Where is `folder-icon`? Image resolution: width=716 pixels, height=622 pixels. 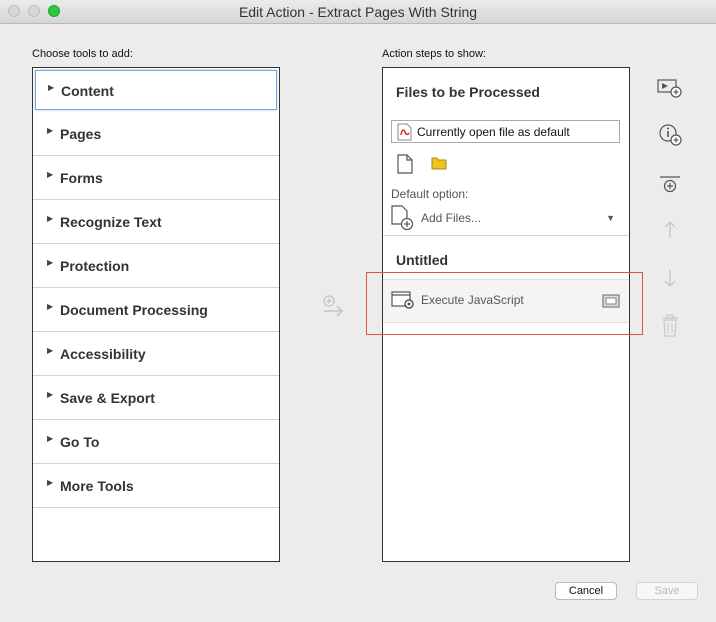
folder-icon is located at coordinates (439, 164).